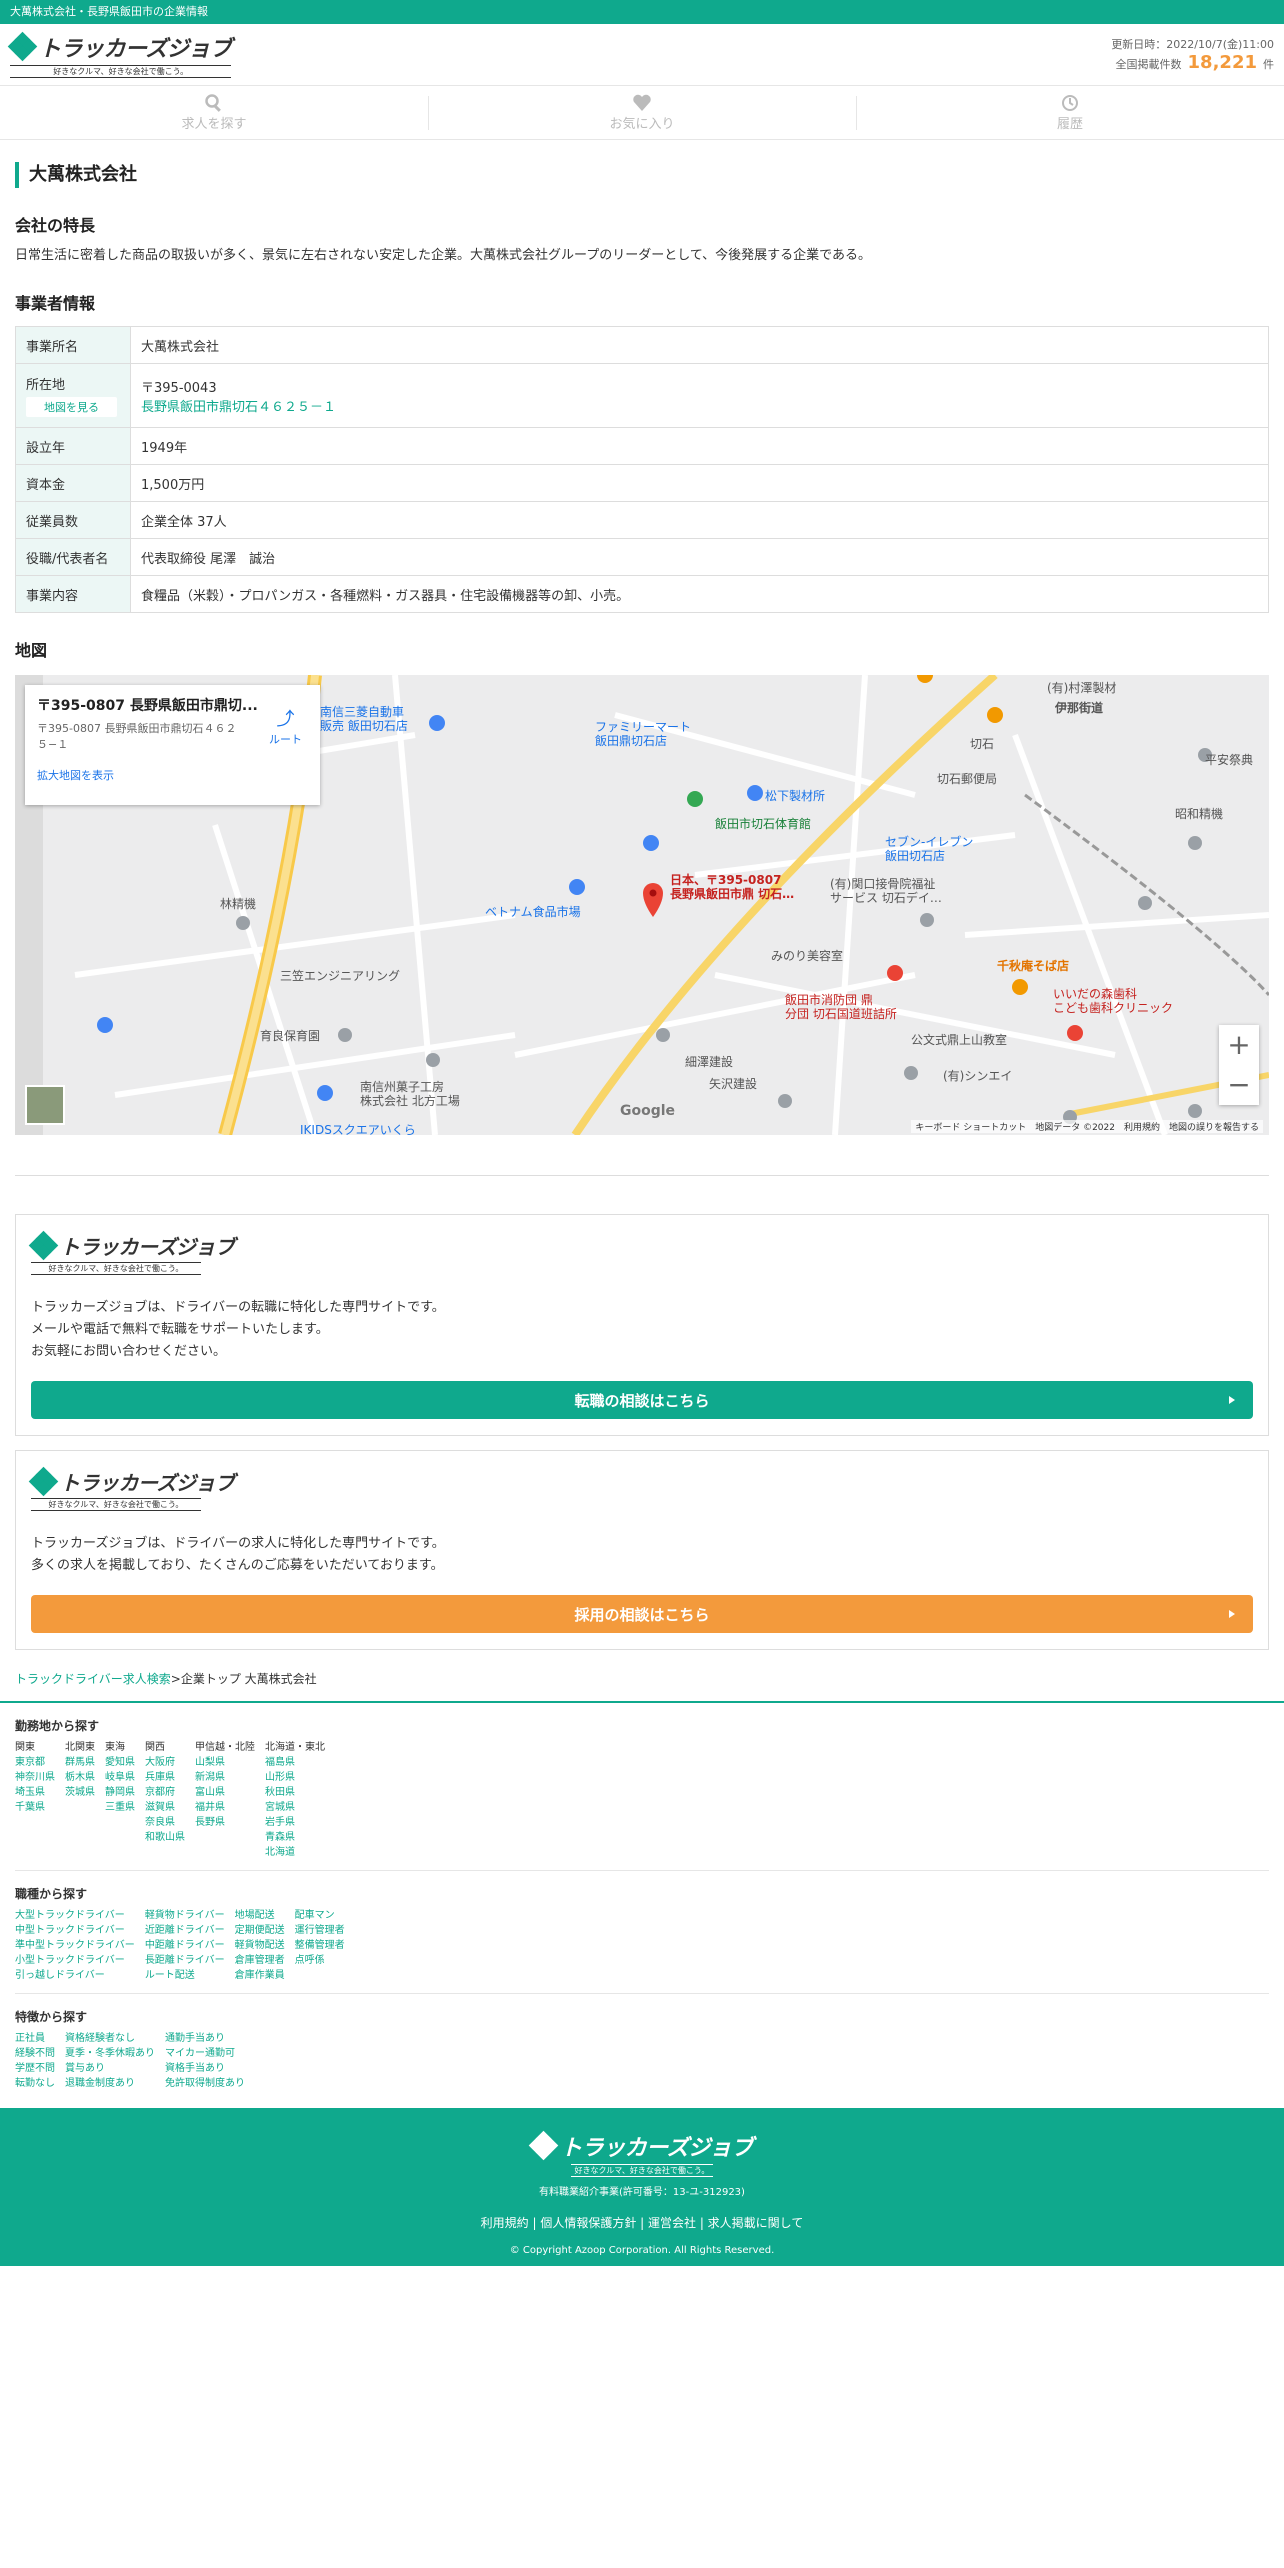  Describe the element at coordinates (165, 1837) in the screenshot. I see `footer-search-link: 和歌山県` at that location.